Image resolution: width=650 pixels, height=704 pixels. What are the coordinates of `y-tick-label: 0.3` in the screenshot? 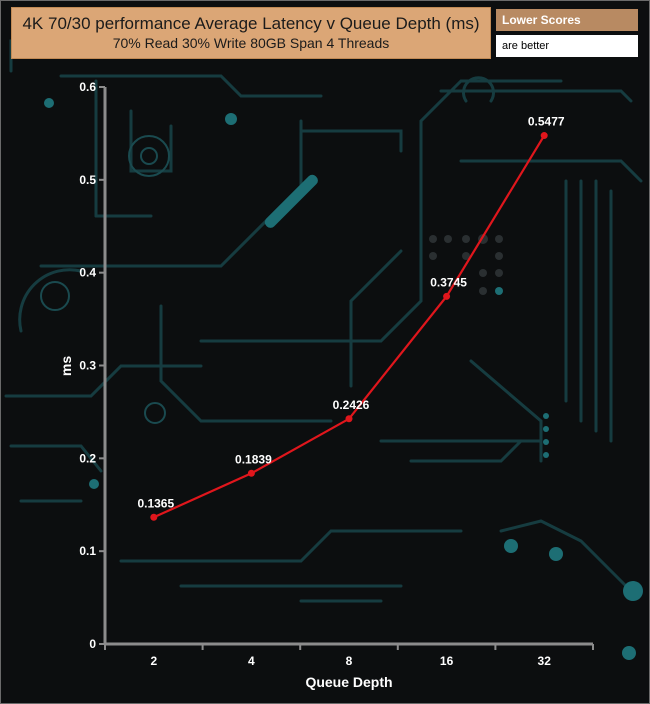 It's located at (87, 366).